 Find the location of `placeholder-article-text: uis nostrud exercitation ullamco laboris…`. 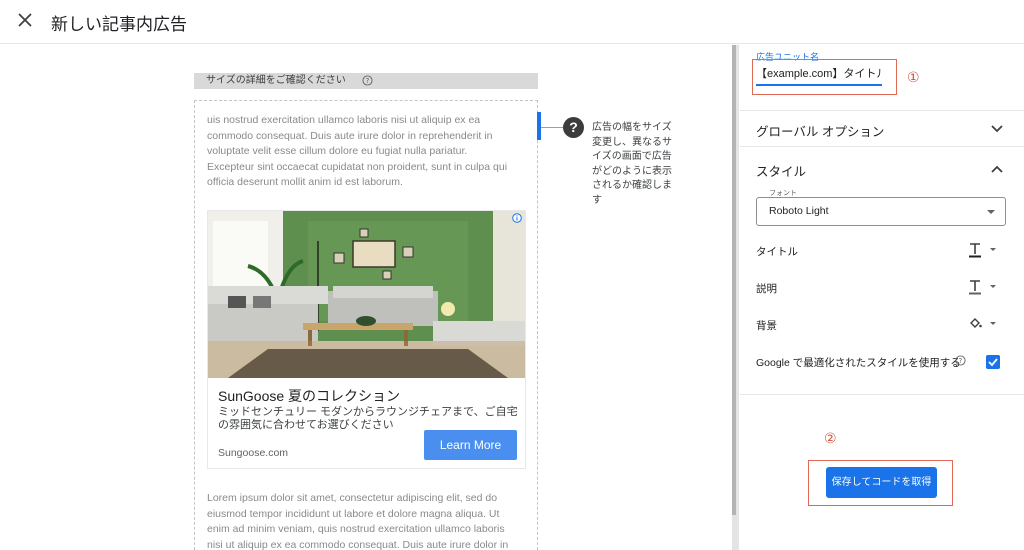

placeholder-article-text: uis nostrud exercitation ullamco laboris… is located at coordinates (357, 151).